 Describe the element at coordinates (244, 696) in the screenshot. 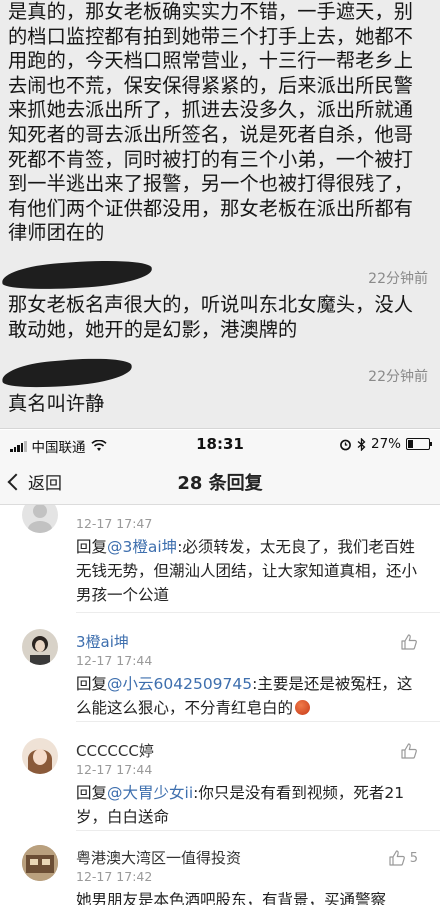

I see `comment-text: 回复@小云6042509745:主要是还是被冤枉，这么能这么狠心，不分青红皂白的` at that location.